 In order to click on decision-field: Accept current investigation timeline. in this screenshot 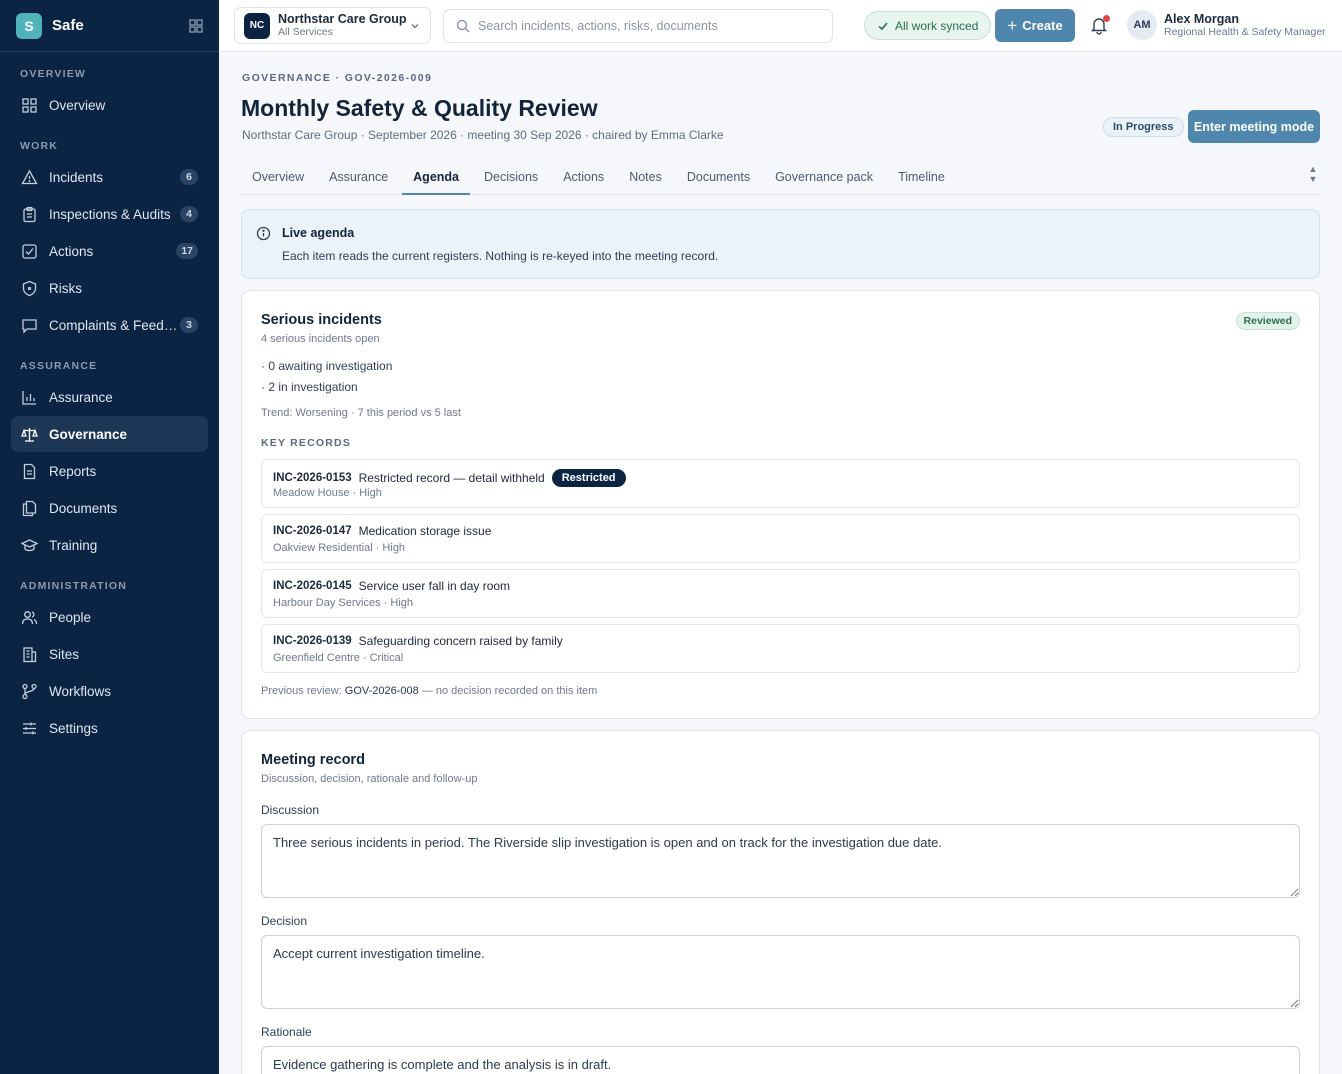, I will do `click(780, 972)`.